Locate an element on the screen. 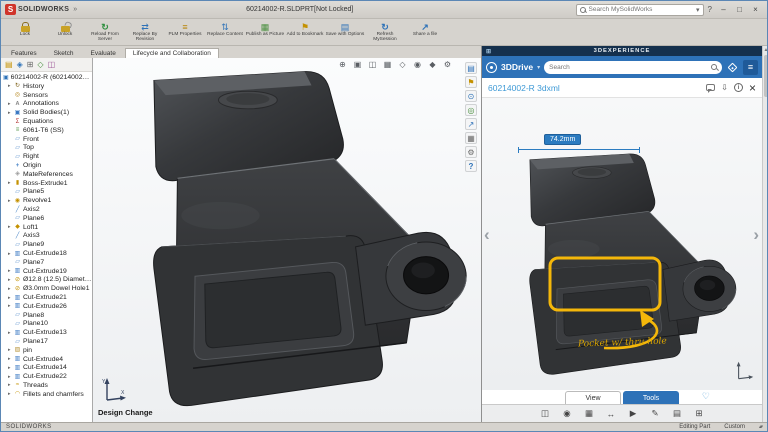  tree-item: Plane10 is located at coordinates (46, 324).